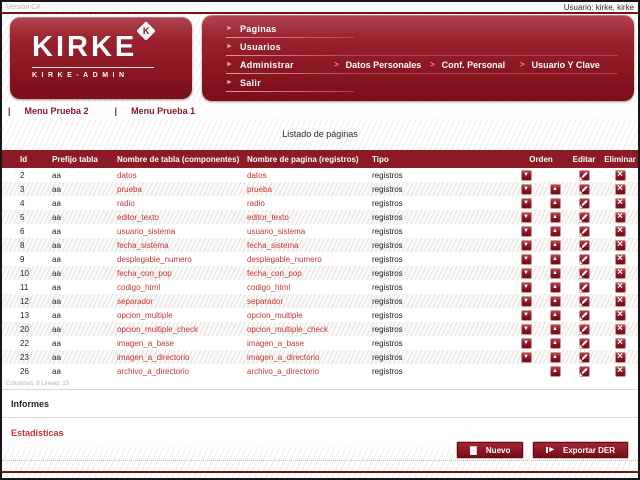 This screenshot has width=640, height=480. Describe the element at coordinates (474, 65) in the screenshot. I see `submenu-item-label: Conf. Personal` at that location.